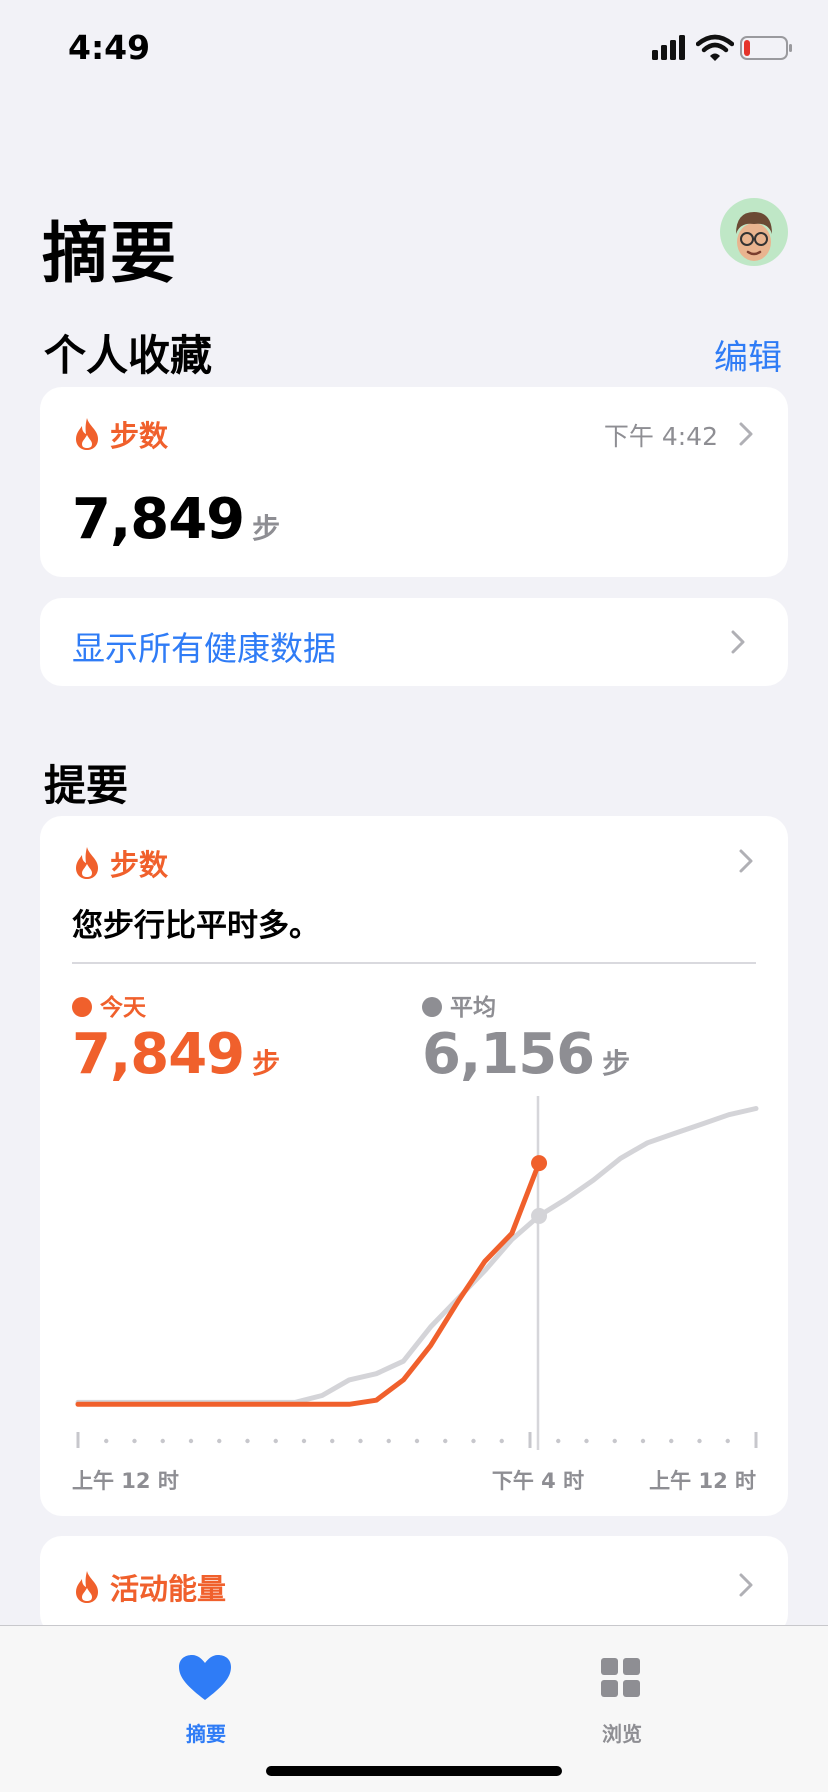 The height and width of the screenshot is (1792, 828). I want to click on show-all-health-data-row: 显示所有健康数据, so click(414, 642).